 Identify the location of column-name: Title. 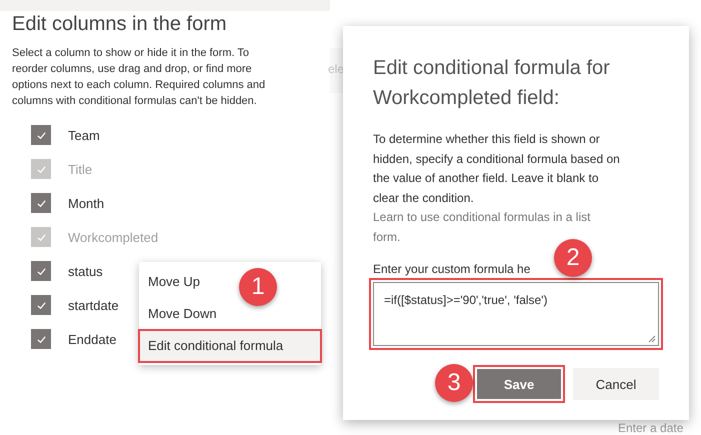
(80, 169).